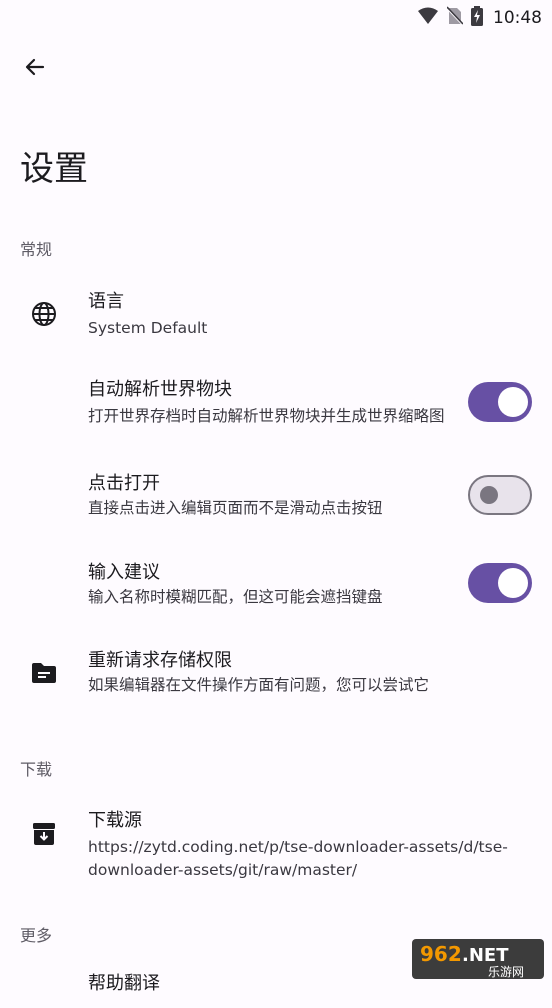 This screenshot has width=552, height=1008. Describe the element at coordinates (124, 483) in the screenshot. I see `setting-click-open-title: 点击打开` at that location.